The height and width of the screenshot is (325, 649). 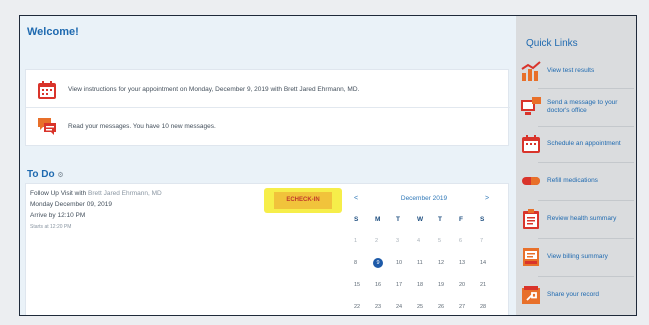 I want to click on visit-arrive-time: Arrive by 12:10 PM, so click(x=58, y=215).